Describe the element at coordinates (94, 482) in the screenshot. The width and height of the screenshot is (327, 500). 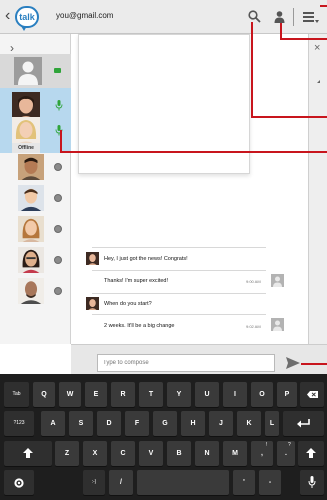
I see `key-smiley: :-)` at that location.